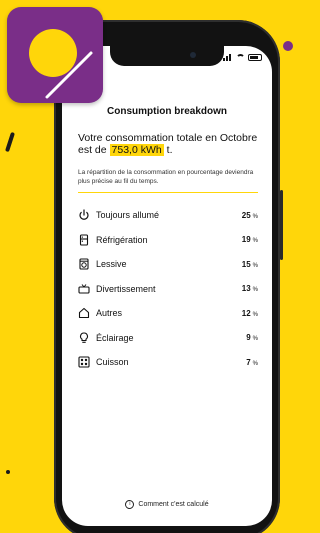 This screenshot has height=533, width=320. I want to click on category-label: Cuisson, so click(112, 362).